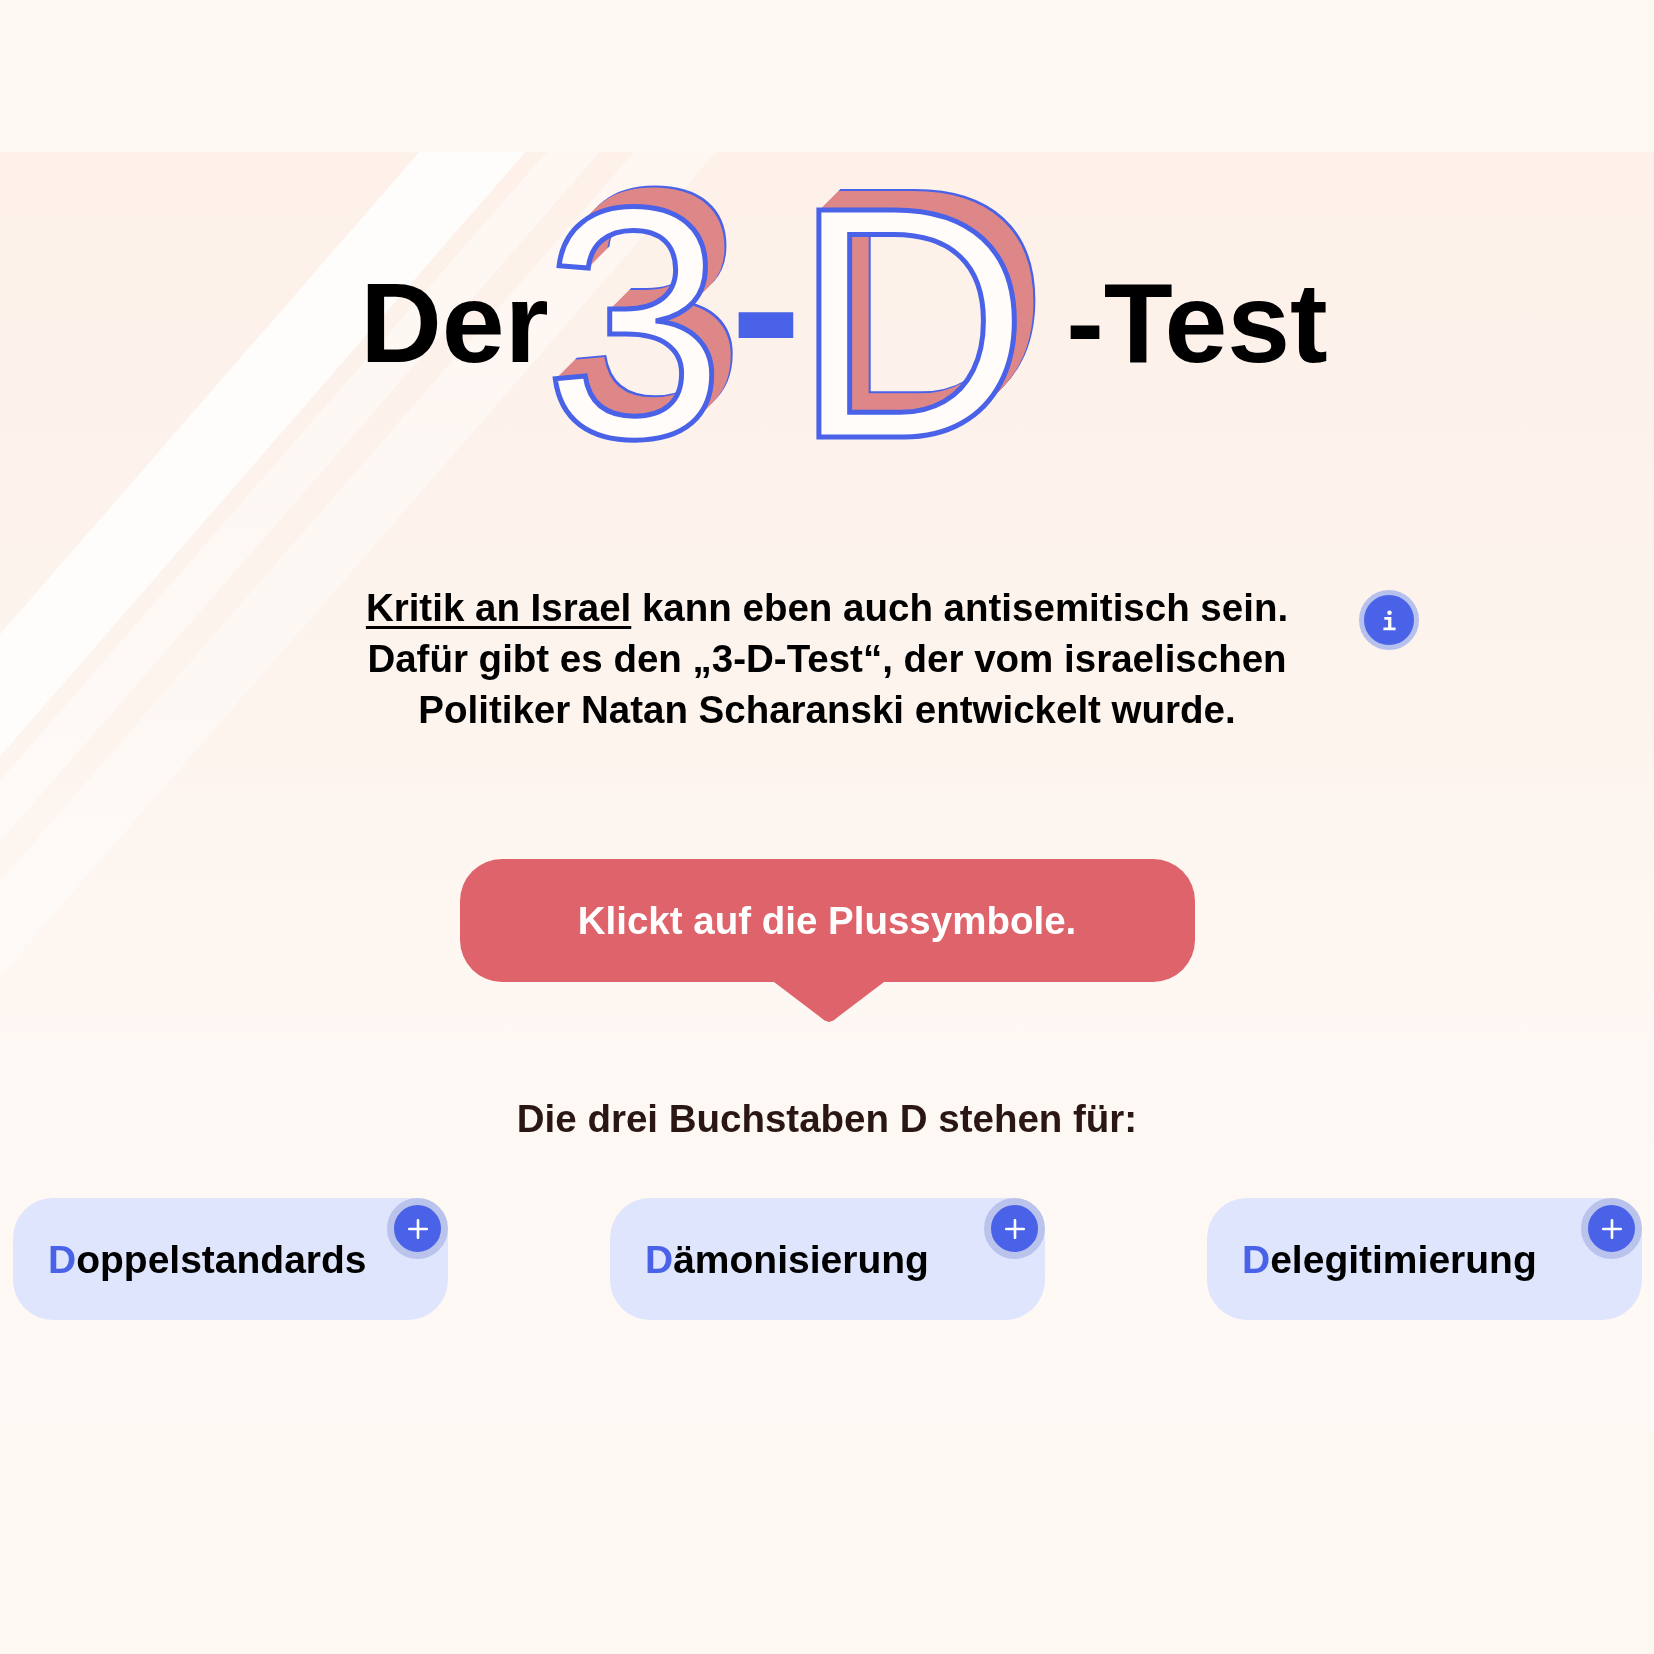 The width and height of the screenshot is (1654, 1654). I want to click on info-icon, so click(1389, 620).